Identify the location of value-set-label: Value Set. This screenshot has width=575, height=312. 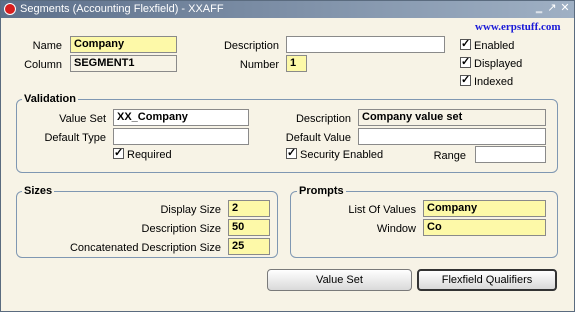
(82, 119).